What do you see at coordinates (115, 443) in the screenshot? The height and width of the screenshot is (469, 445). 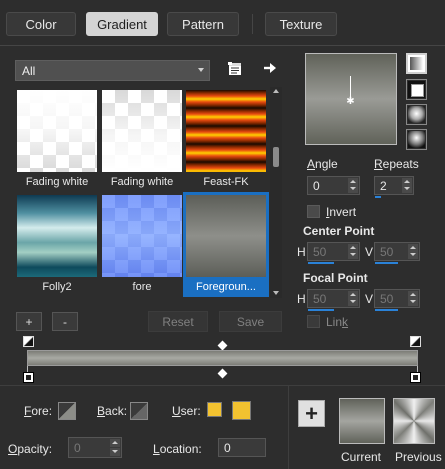 I see `opacity-up-icon` at bounding box center [115, 443].